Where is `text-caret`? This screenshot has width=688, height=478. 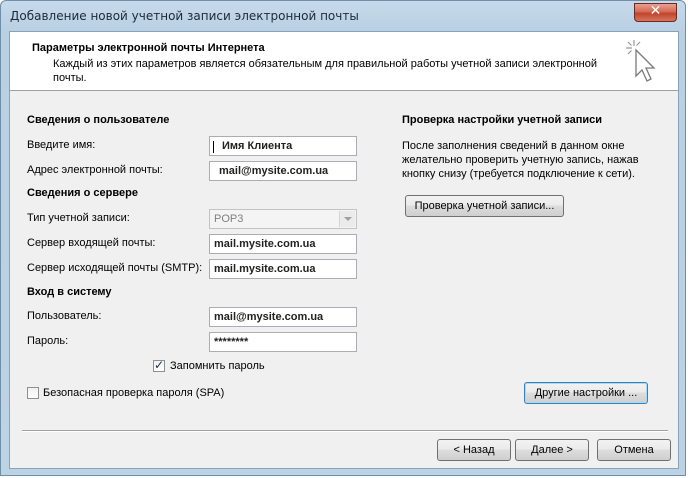
text-caret is located at coordinates (213, 147).